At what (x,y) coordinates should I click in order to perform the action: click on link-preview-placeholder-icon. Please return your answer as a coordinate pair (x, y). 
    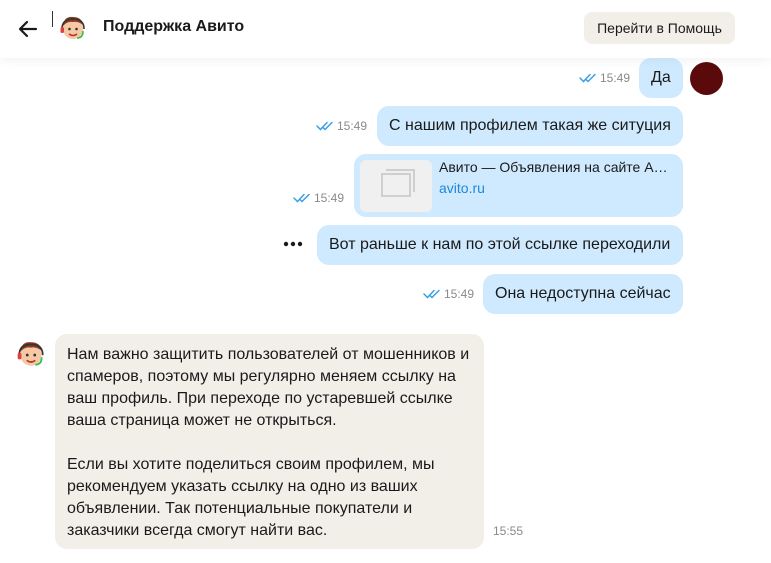
    Looking at the image, I should click on (398, 183).